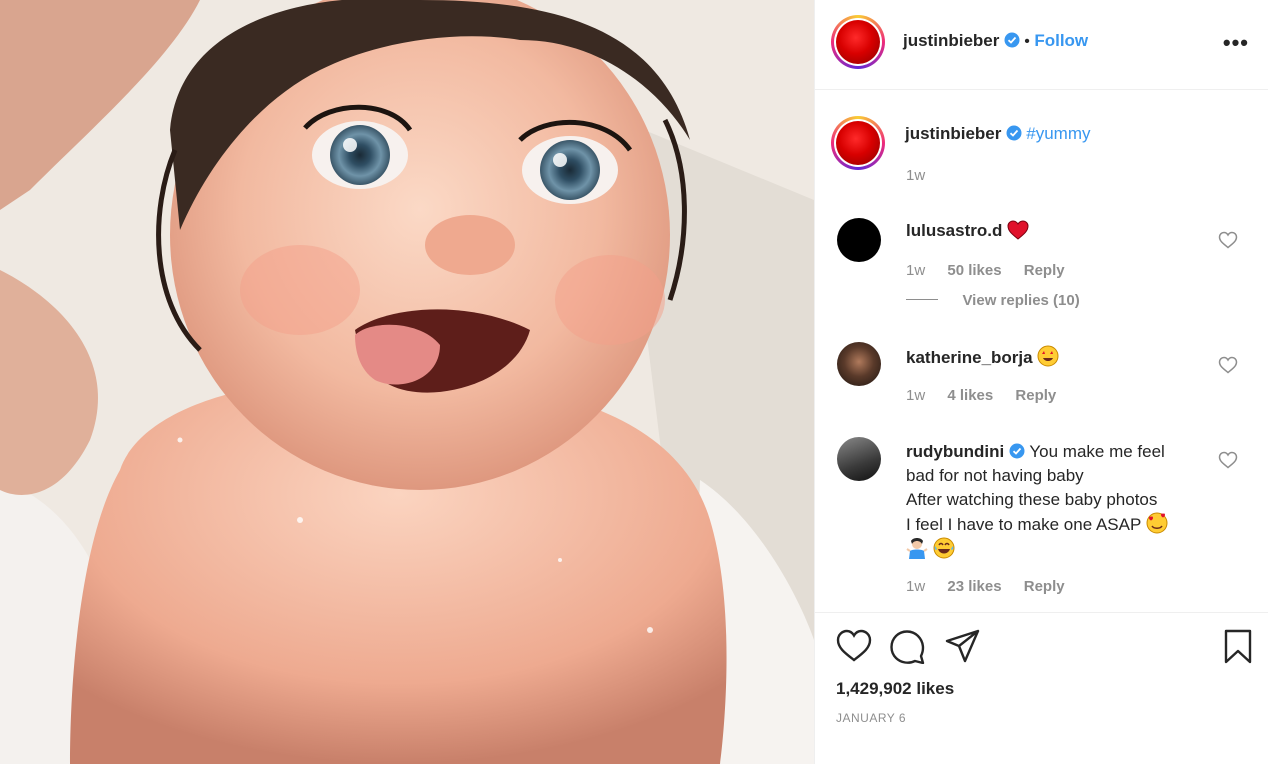  I want to click on bookmark-icon, so click(1238, 647).